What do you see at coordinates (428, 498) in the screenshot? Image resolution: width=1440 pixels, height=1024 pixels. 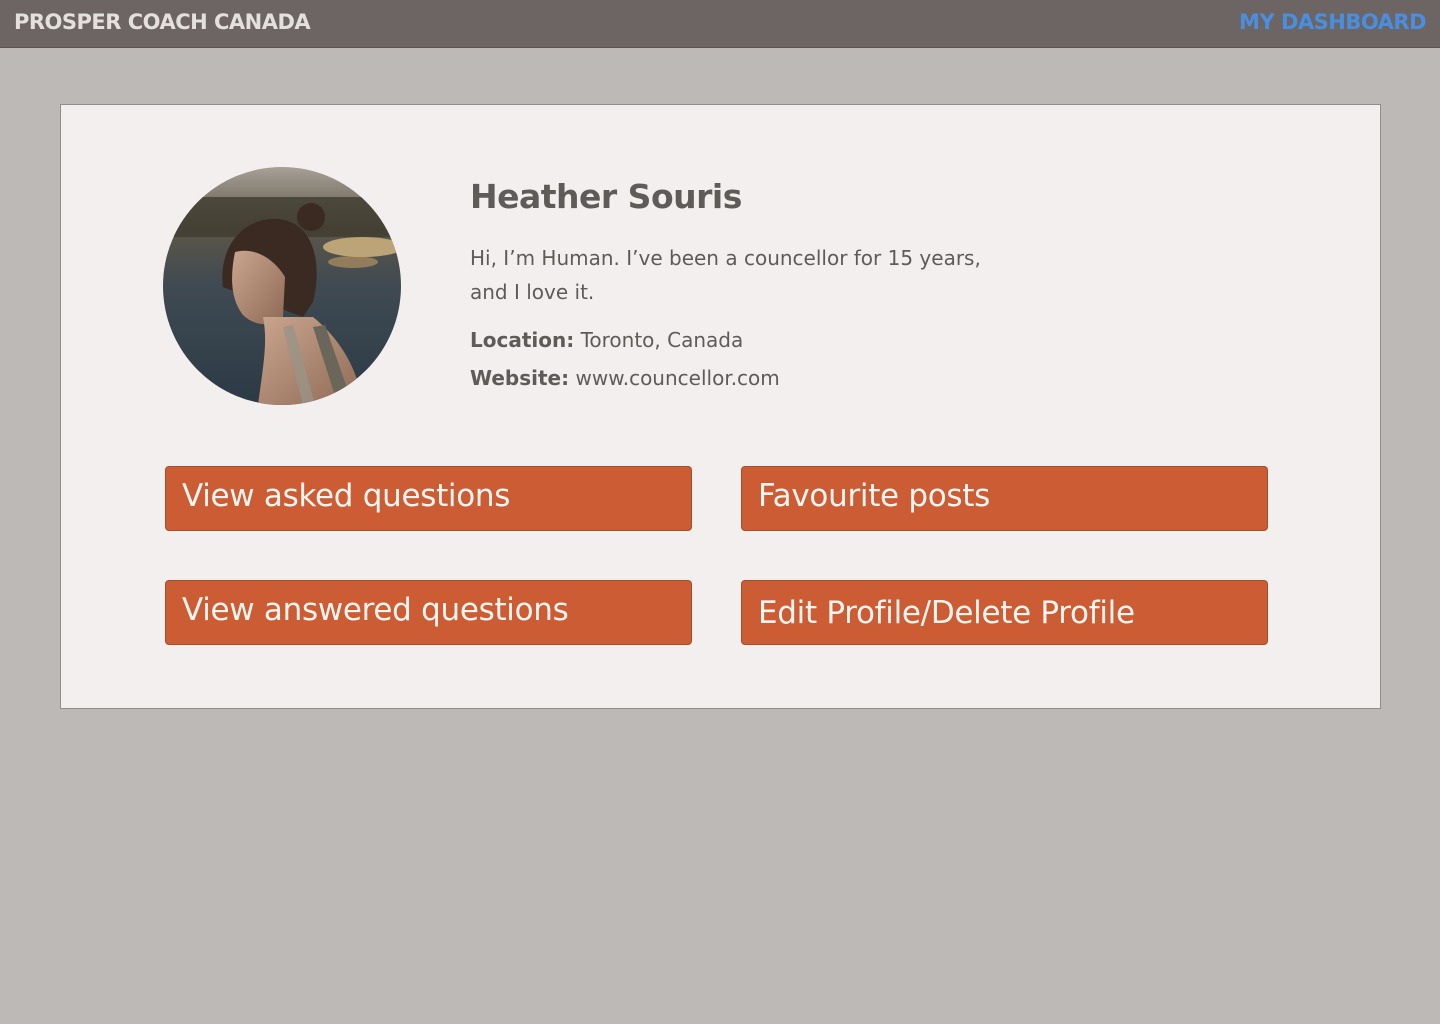 I see `view-asked-questions-button: View asked questions` at bounding box center [428, 498].